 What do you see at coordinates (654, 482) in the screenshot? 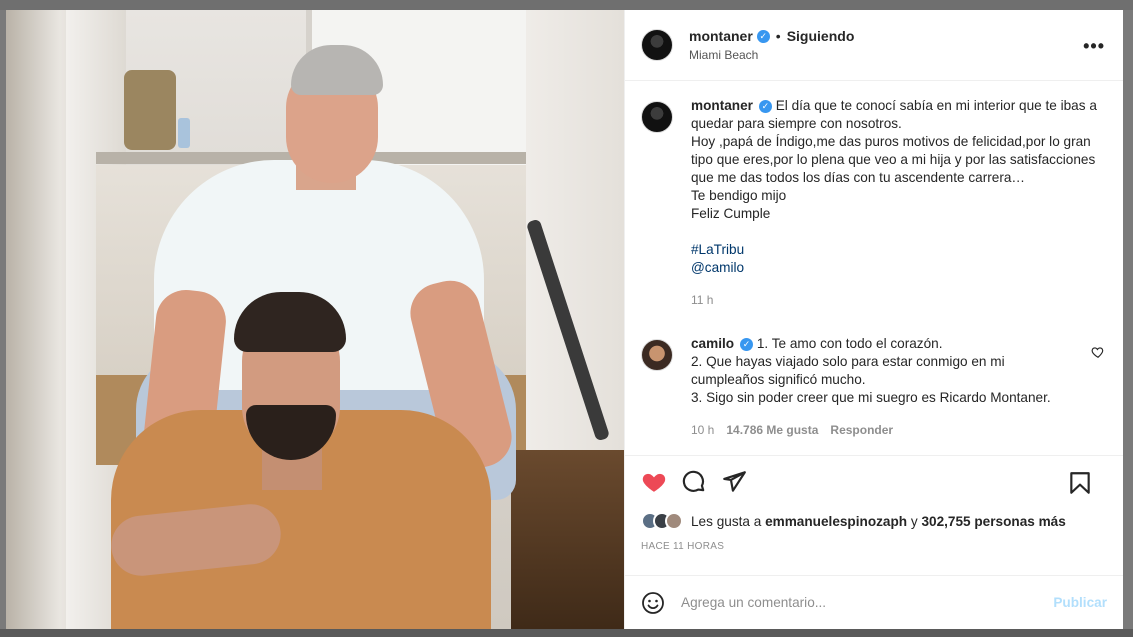
I see `heart-icon` at bounding box center [654, 482].